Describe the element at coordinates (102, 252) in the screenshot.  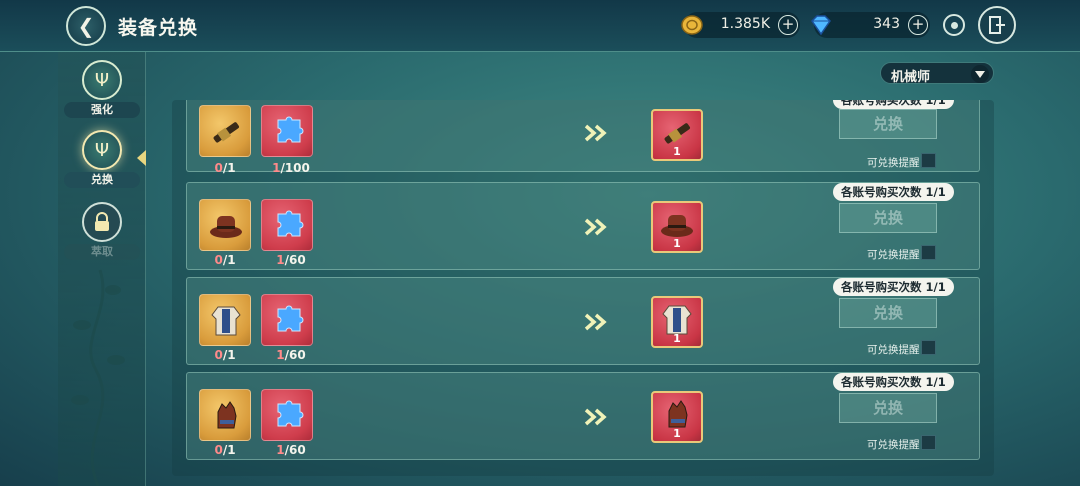
I see `sidebar-item-label: 萃取` at that location.